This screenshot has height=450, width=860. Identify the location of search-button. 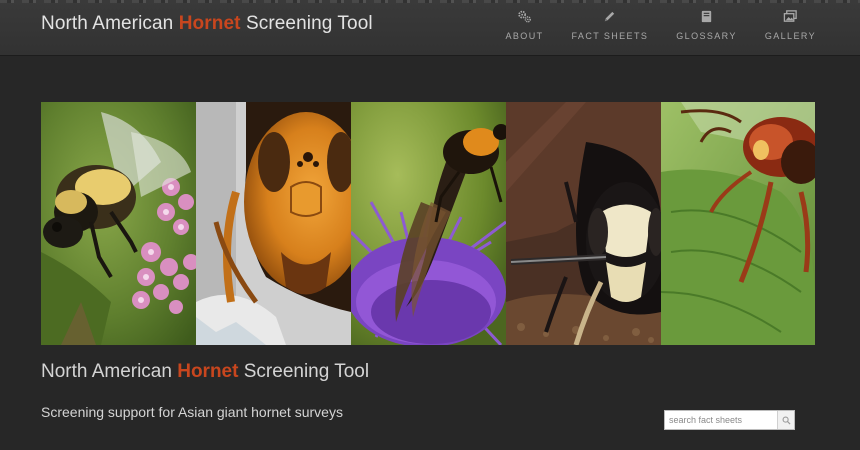
(785, 420).